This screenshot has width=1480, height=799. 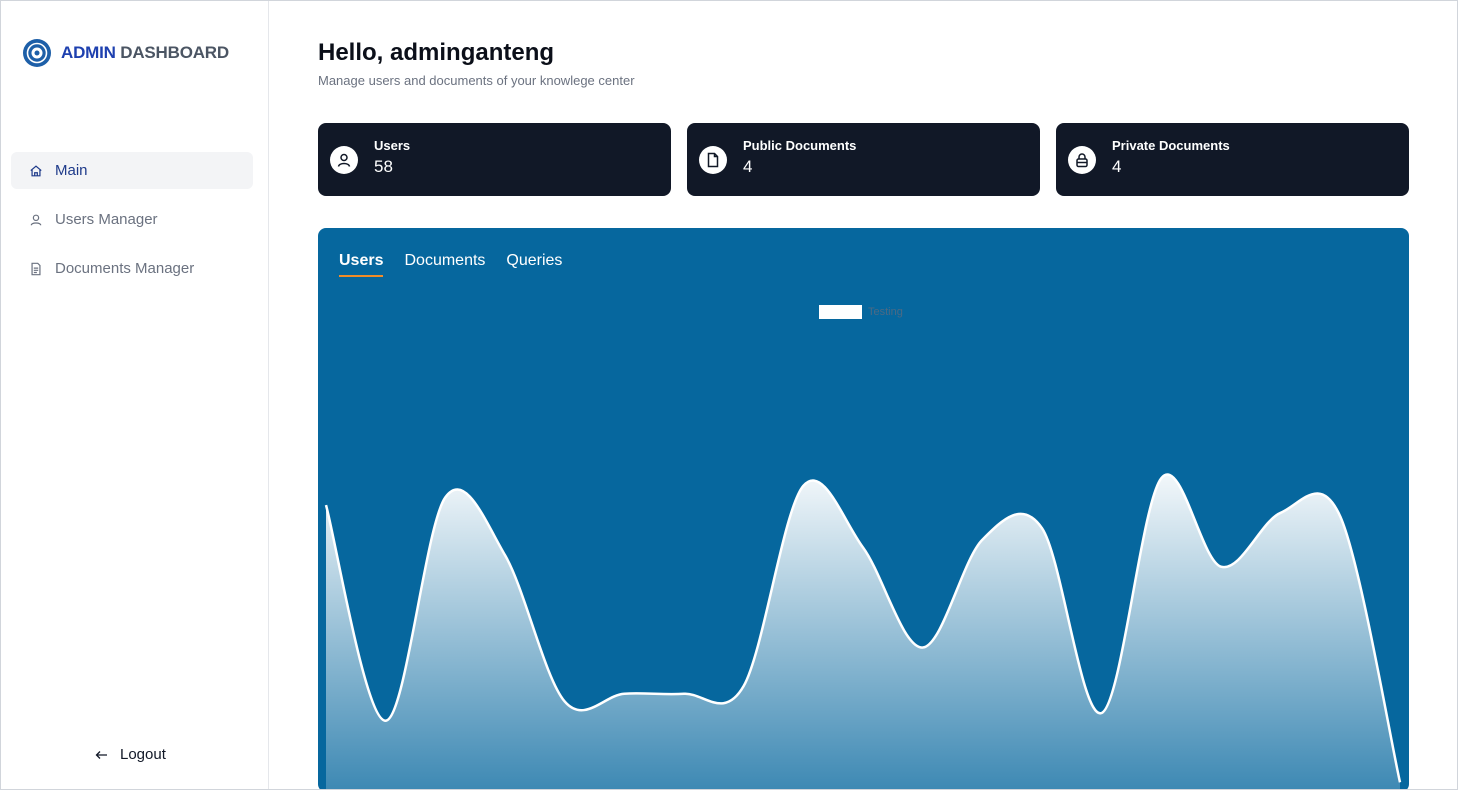 What do you see at coordinates (885, 312) in the screenshot?
I see `legend-label: Testing` at bounding box center [885, 312].